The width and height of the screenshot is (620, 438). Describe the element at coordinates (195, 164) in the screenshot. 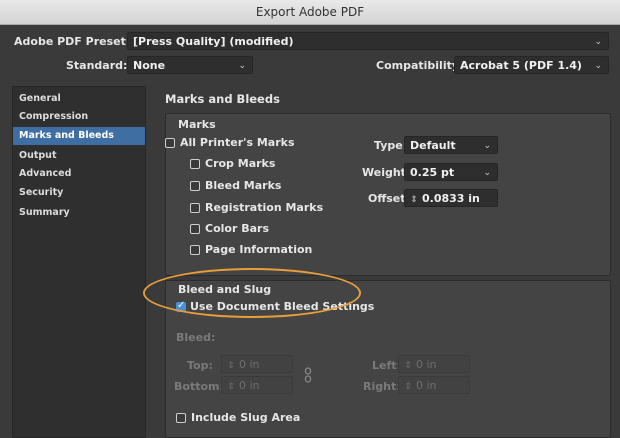

I see `crop-marks-checkbox` at that location.